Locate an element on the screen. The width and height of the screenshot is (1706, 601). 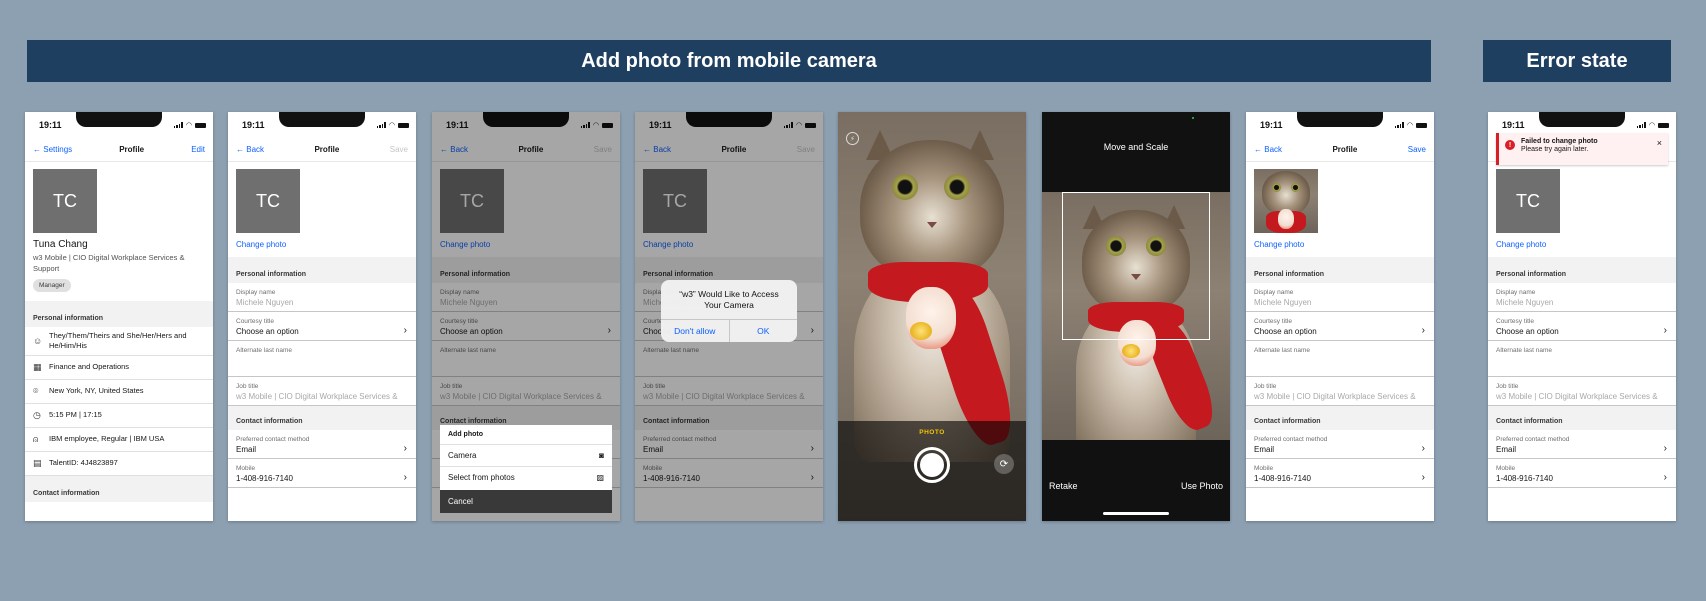
status-time: 19:11 is located at coordinates (253, 125).